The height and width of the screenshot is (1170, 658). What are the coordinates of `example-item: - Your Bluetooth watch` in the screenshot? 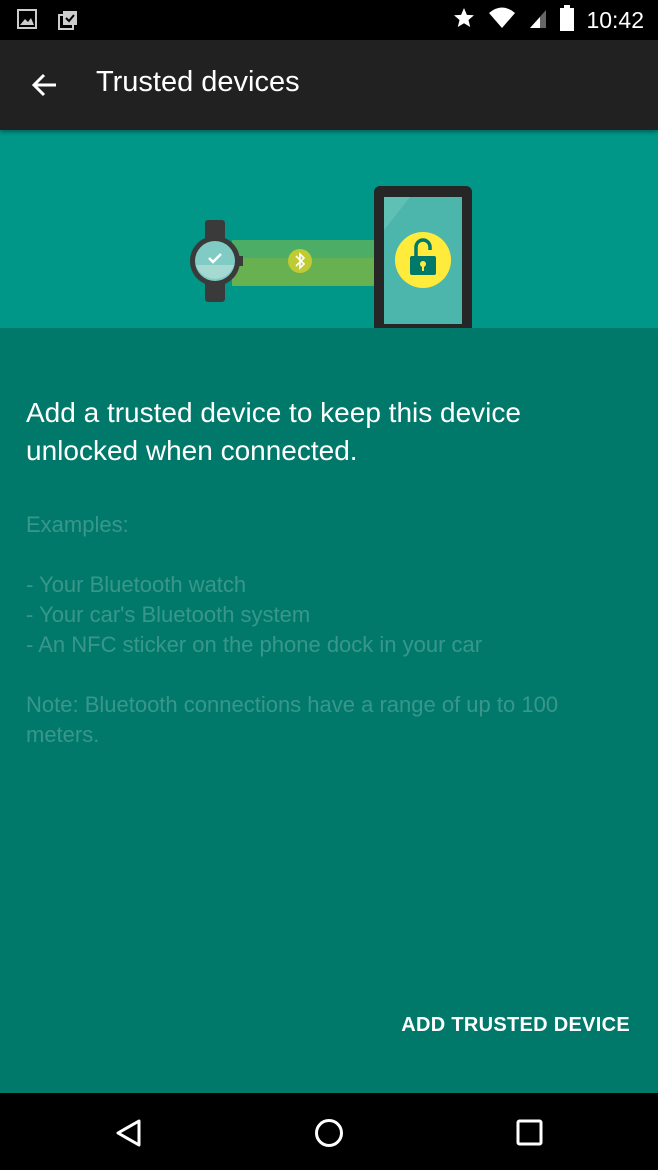 It's located at (136, 584).